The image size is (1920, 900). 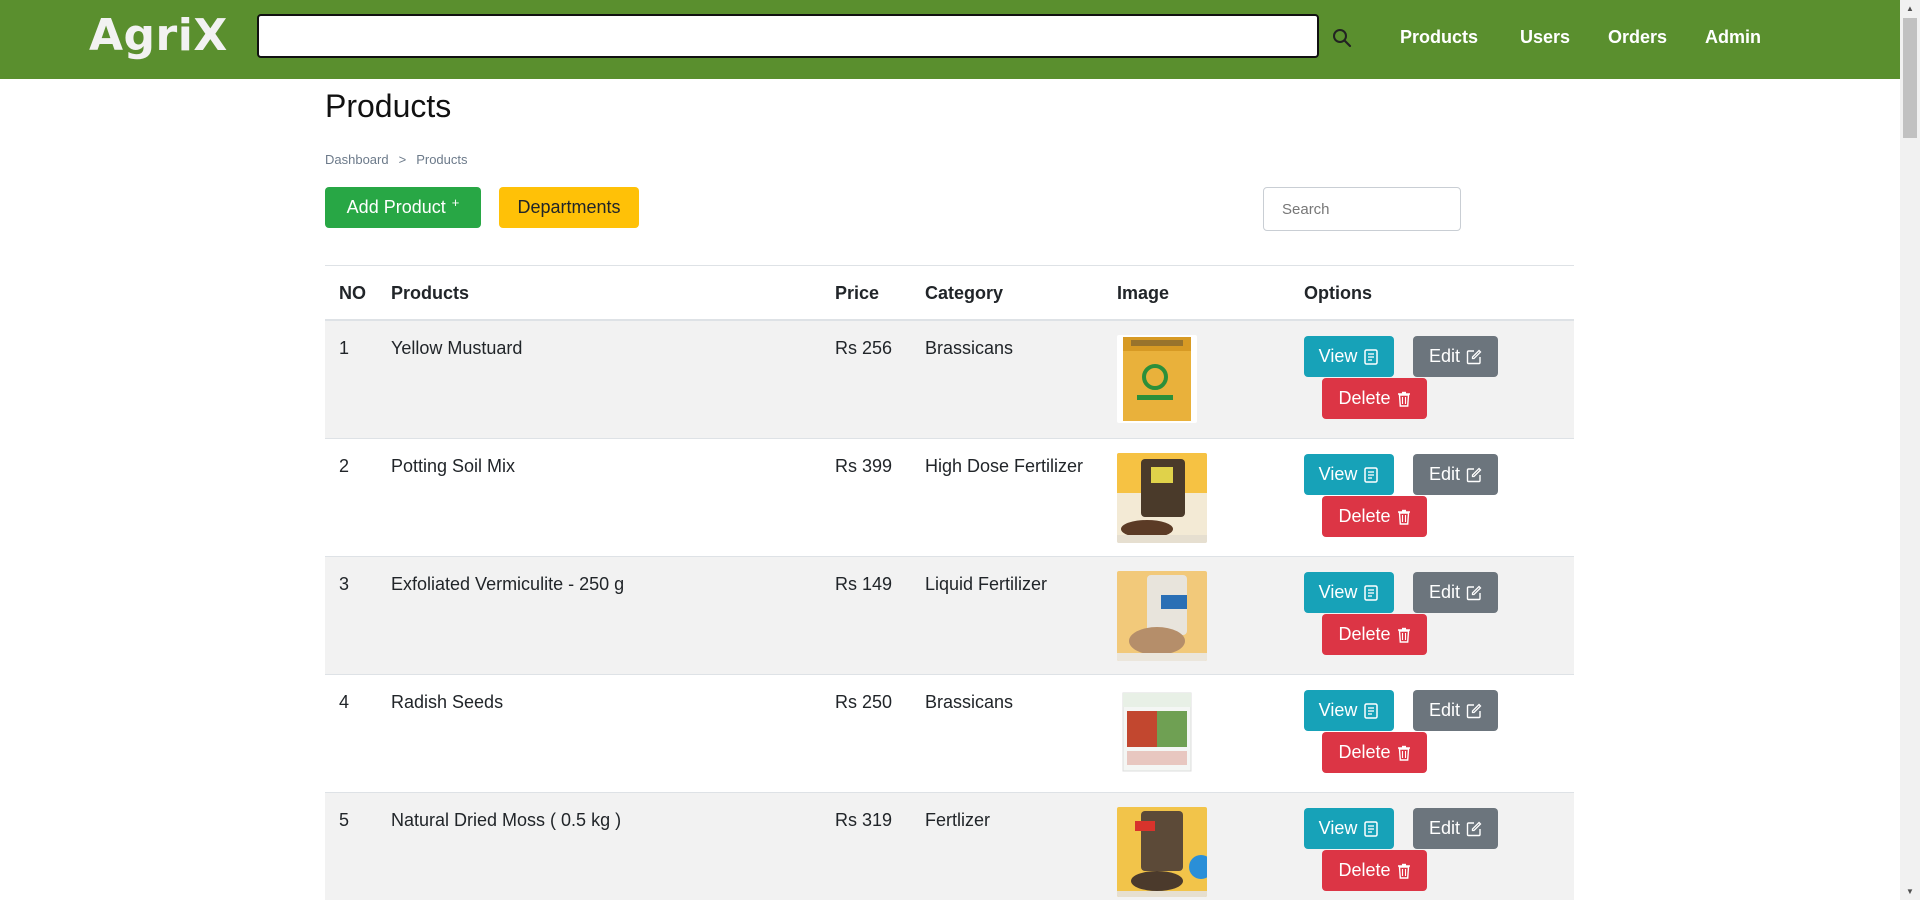 I want to click on nav-link-admin: Admin, so click(x=1733, y=37).